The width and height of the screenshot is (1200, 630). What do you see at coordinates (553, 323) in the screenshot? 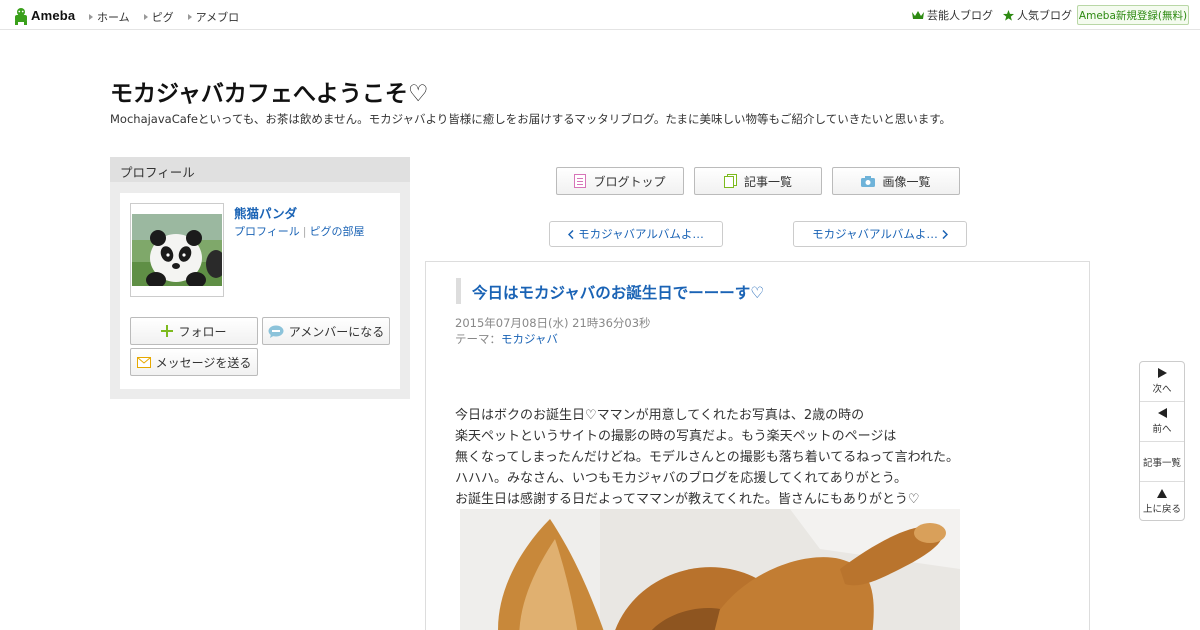
I see `article-date: 2015年07月08日(水) 21時36分03秒` at bounding box center [553, 323].